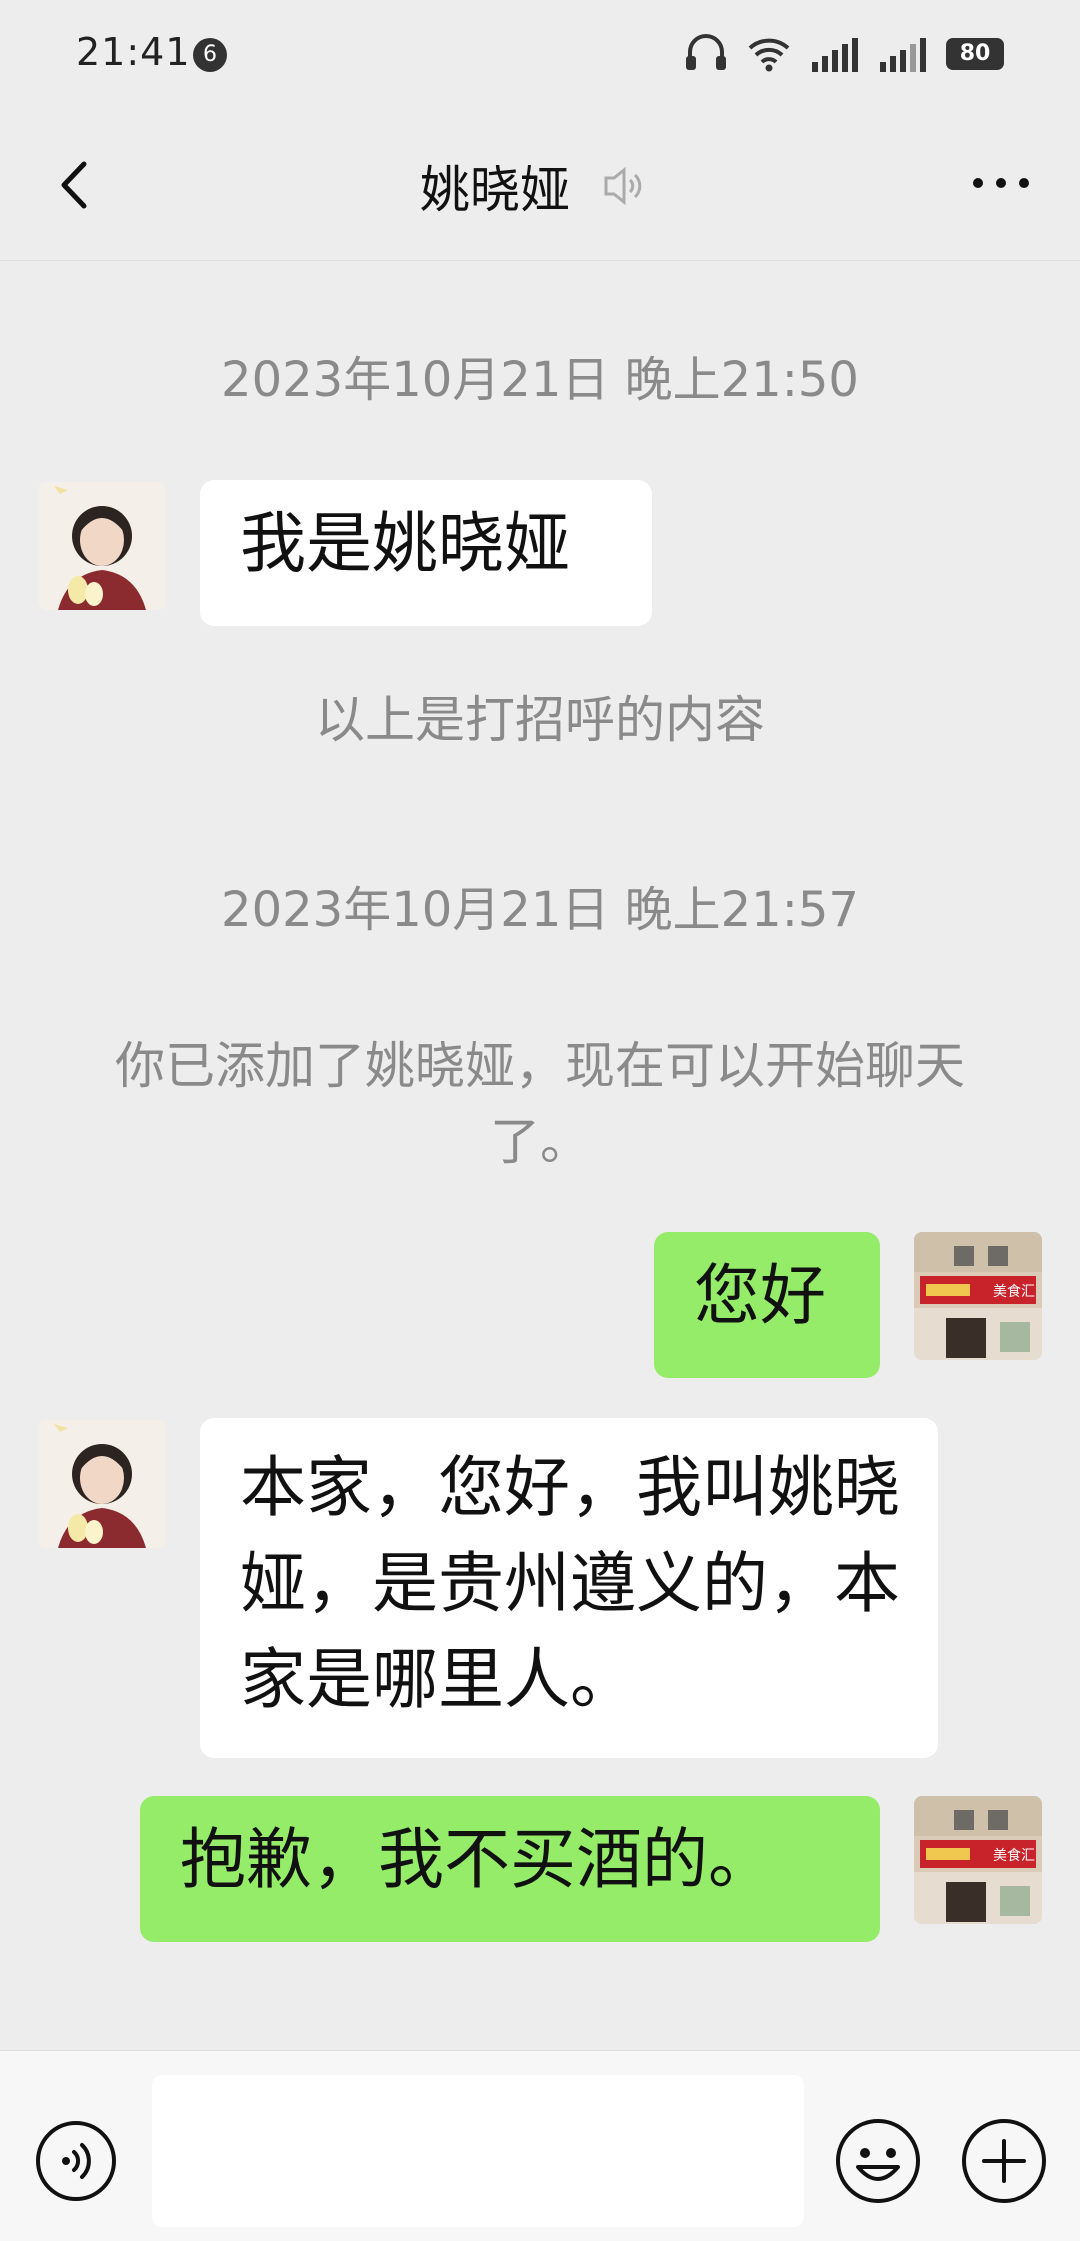  I want to click on chat-header: 姚晓娅, so click(540, 185).